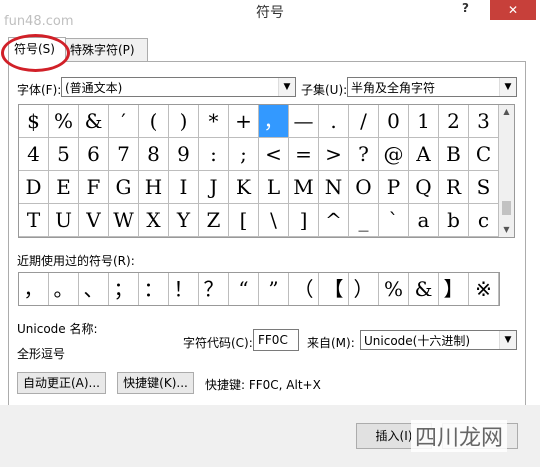 Image resolution: width=540 pixels, height=467 pixels. What do you see at coordinates (394, 220) in the screenshot?
I see `symbol-cell: `` at bounding box center [394, 220].